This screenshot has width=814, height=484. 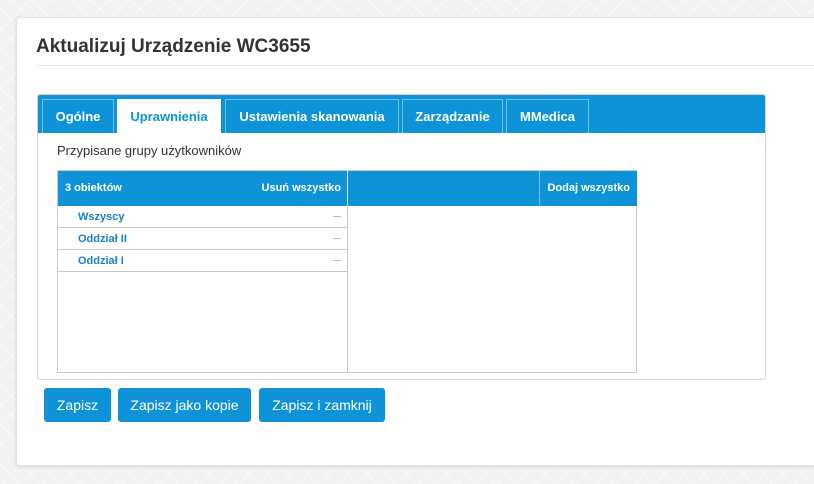 I want to click on remove-all-button: Usuń wszystko, so click(x=301, y=188).